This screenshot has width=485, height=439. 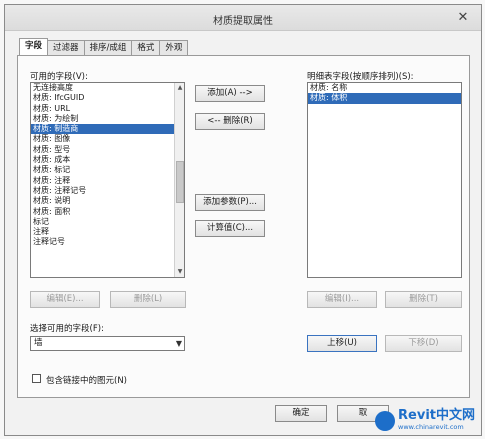 What do you see at coordinates (107, 191) in the screenshot?
I see `list-item: 材质: 注释记号` at bounding box center [107, 191].